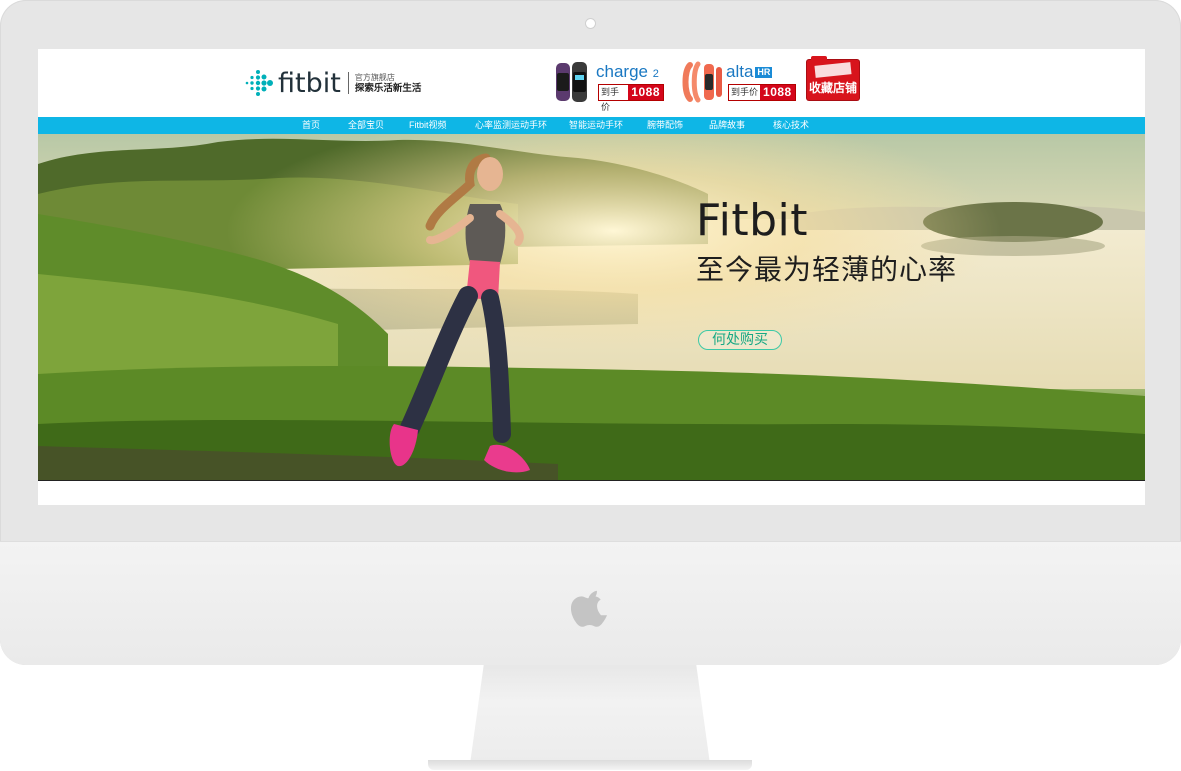 This screenshot has height=771, width=1181. What do you see at coordinates (832, 88) in the screenshot?
I see `favorite-store-label: 收藏店铺` at bounding box center [832, 88].